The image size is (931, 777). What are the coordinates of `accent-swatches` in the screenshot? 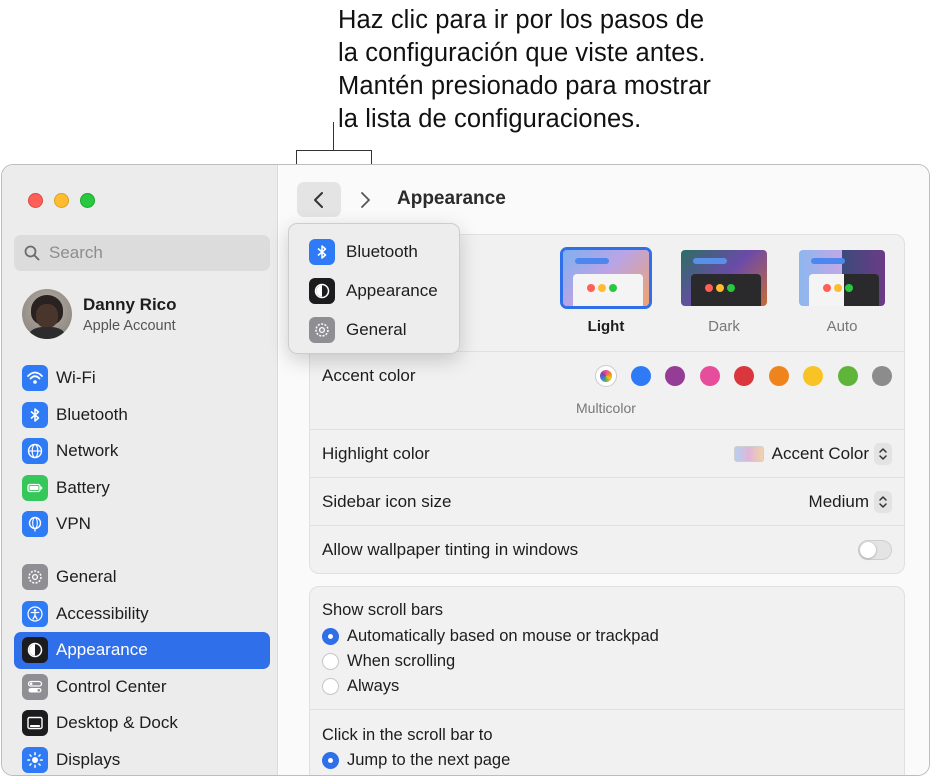 It's located at (737, 376).